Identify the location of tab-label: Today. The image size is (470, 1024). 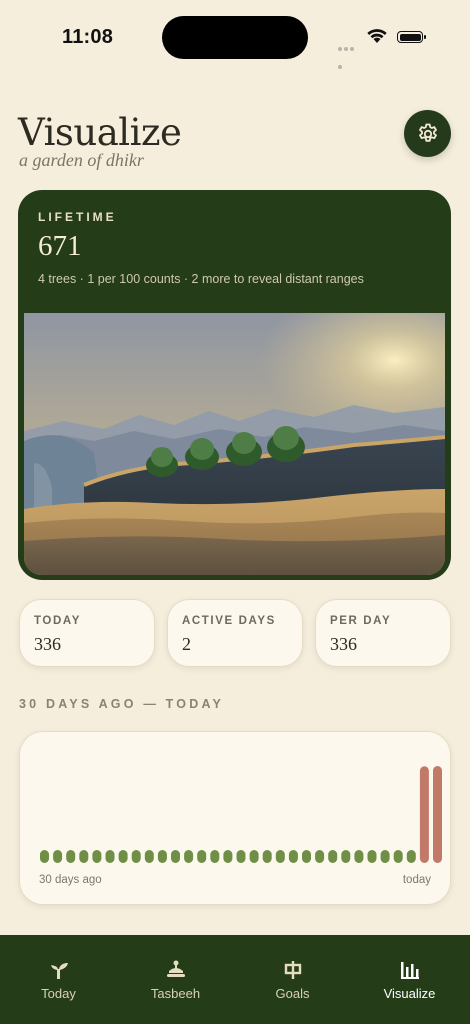
(58, 993).